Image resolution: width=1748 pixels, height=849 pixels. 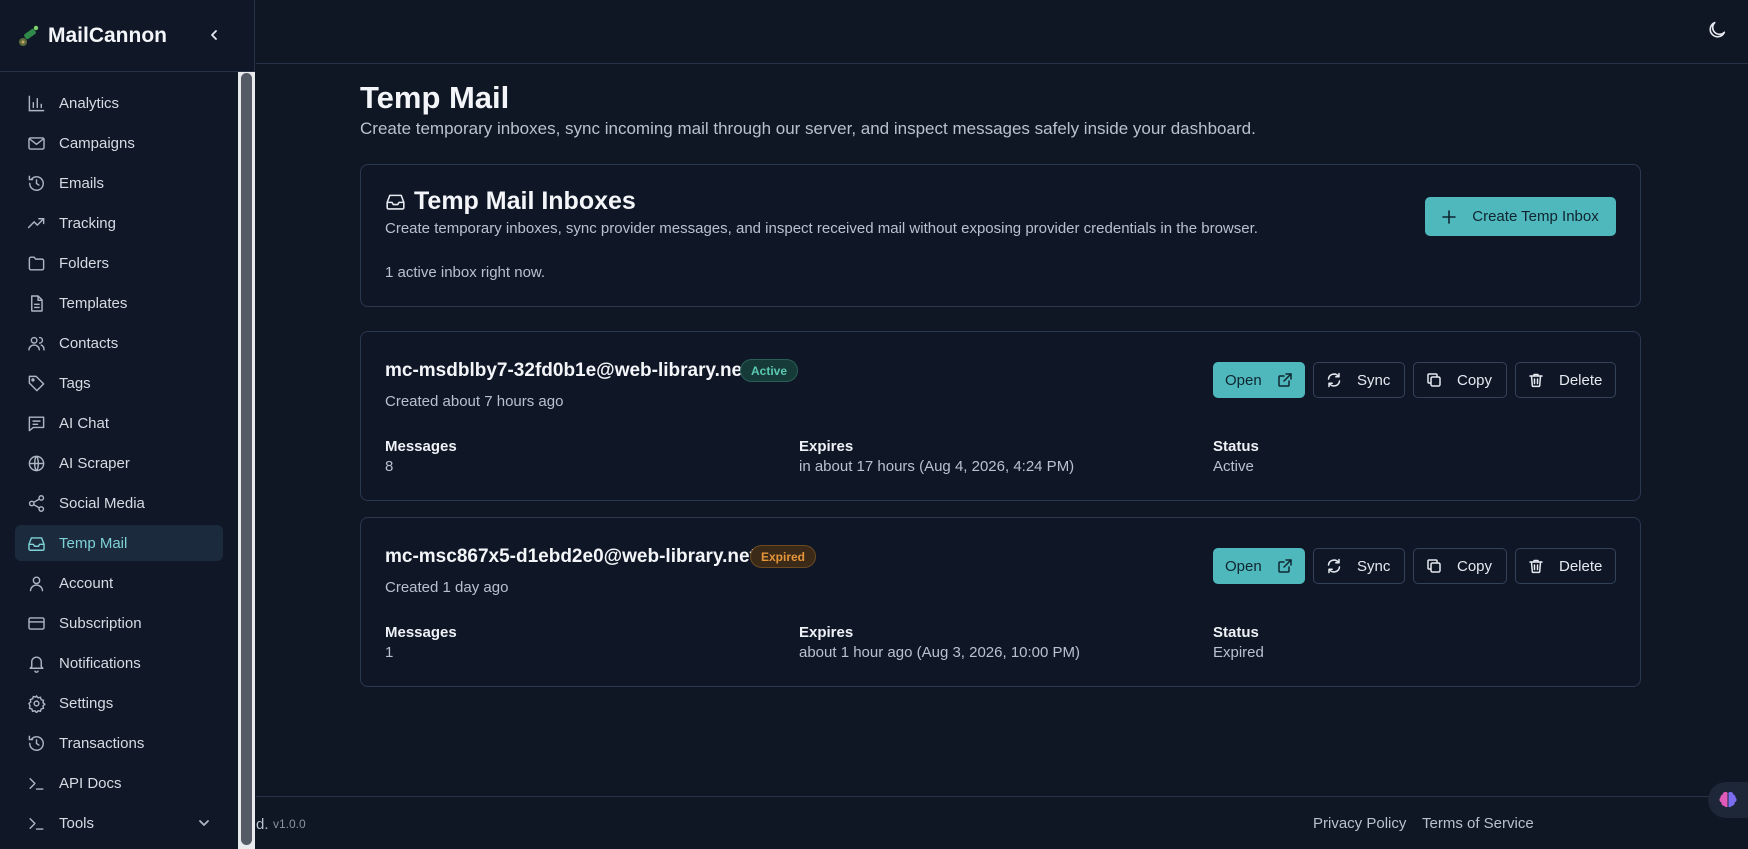 I want to click on sidebar-item-label: Campaigns, so click(x=97, y=143).